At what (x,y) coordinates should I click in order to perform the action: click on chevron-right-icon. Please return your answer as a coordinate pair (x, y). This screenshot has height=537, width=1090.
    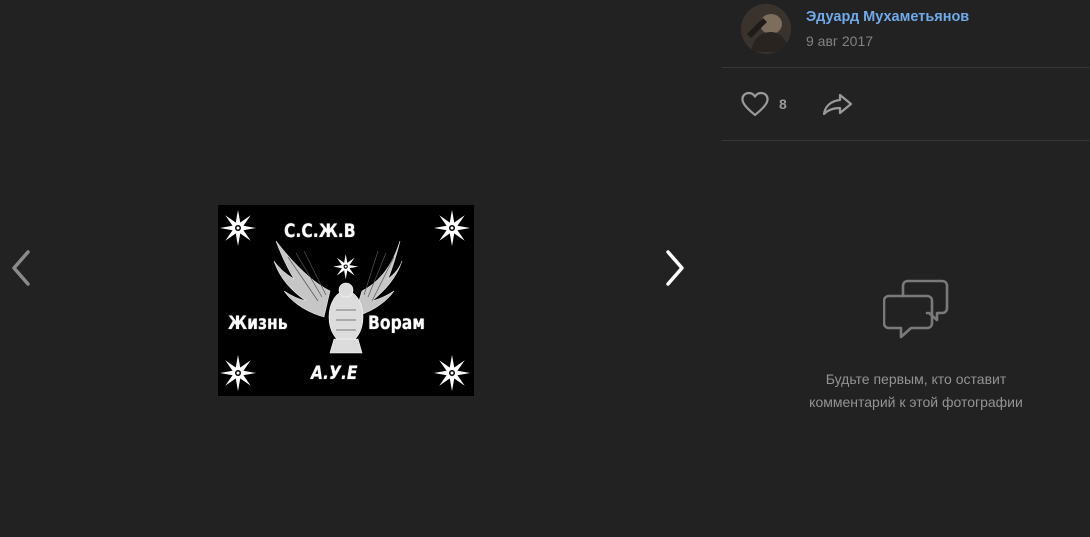
    Looking at the image, I should click on (675, 268).